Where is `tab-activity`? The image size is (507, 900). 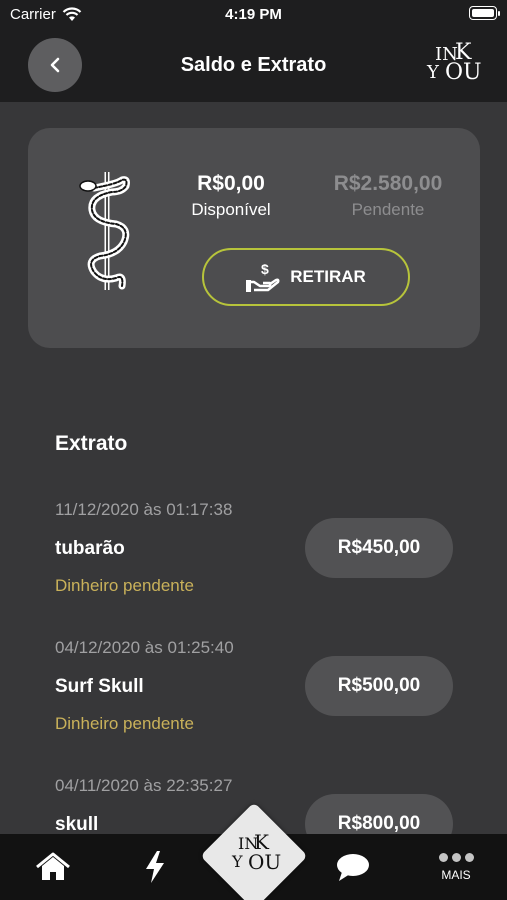
tab-activity is located at coordinates (155, 867).